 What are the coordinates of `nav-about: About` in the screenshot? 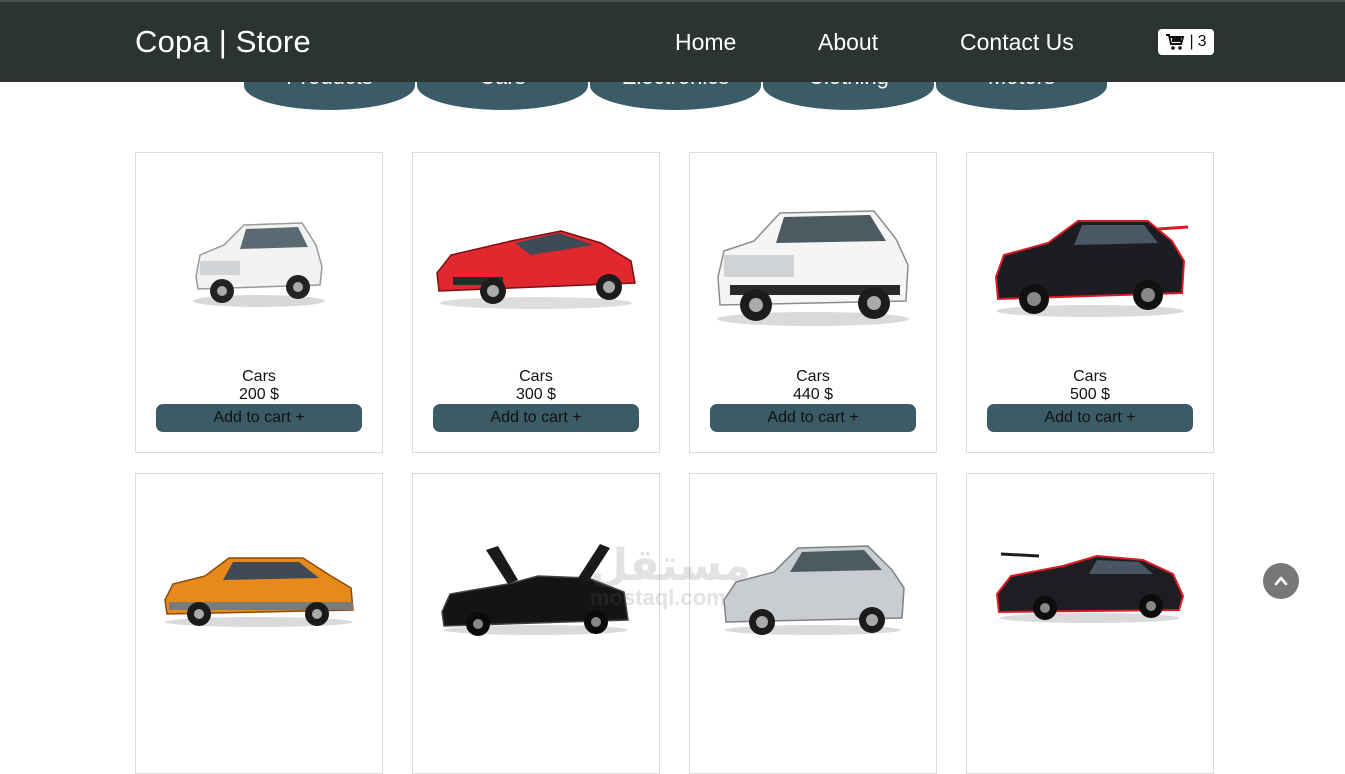 It's located at (848, 42).